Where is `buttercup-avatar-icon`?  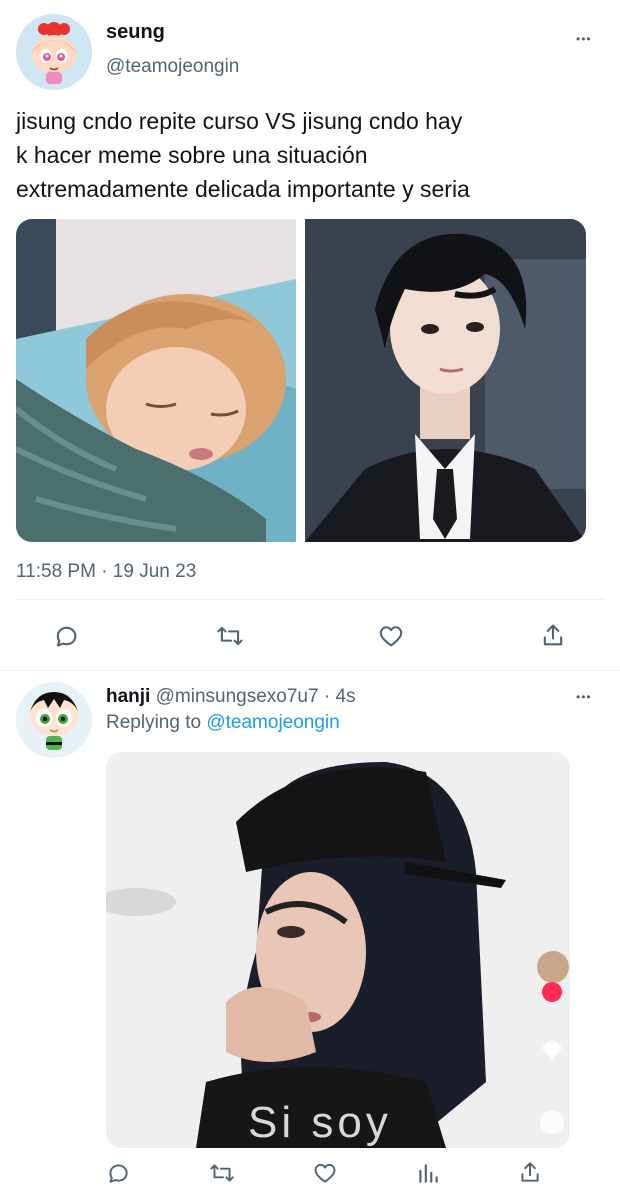
buttercup-avatar-icon is located at coordinates (54, 720).